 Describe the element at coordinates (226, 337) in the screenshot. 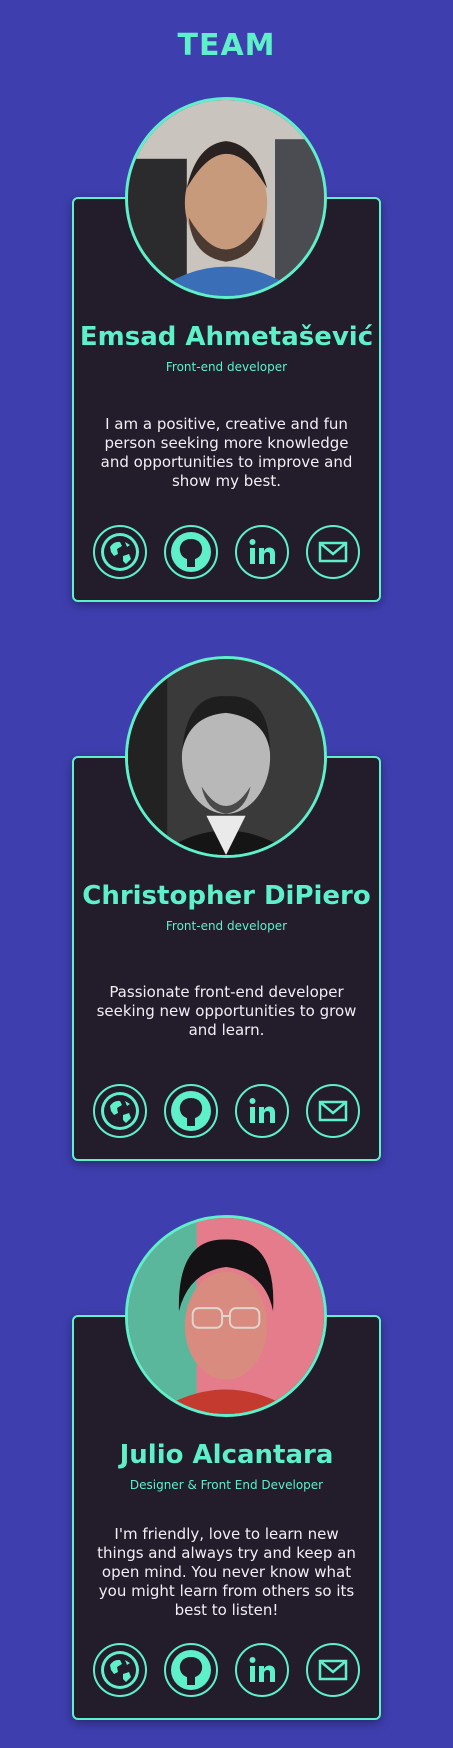

I see `member-name: Emsad Ahmetašević` at that location.